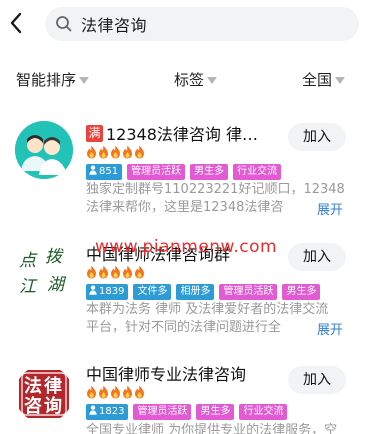 Image resolution: width=377 pixels, height=434 pixels. I want to click on seal-char: 询, so click(53, 406).